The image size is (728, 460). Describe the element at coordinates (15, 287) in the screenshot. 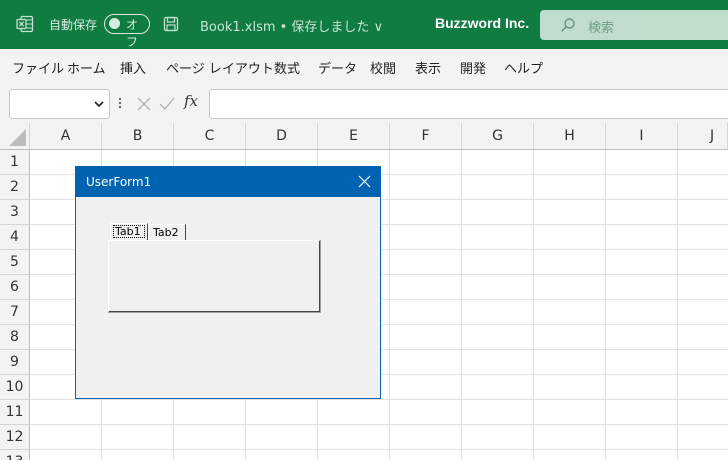

I see `row-header-6: 6` at that location.